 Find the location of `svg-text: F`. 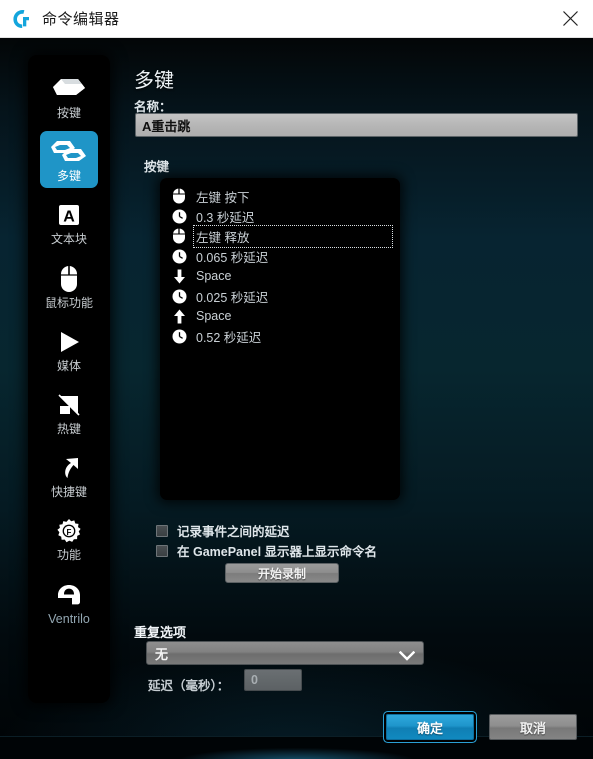

svg-text: F is located at coordinates (69, 532).